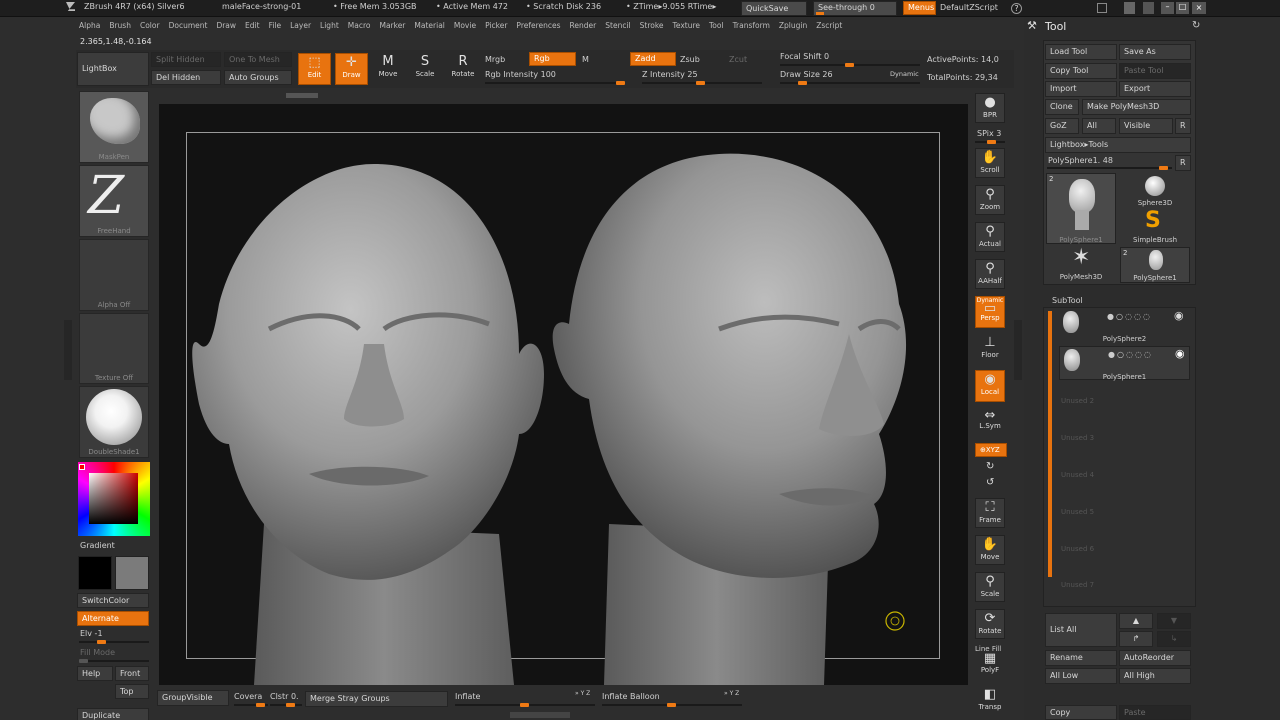 The height and width of the screenshot is (720, 1280). What do you see at coordinates (275, 25) in the screenshot?
I see `menu-item-file: File` at bounding box center [275, 25].